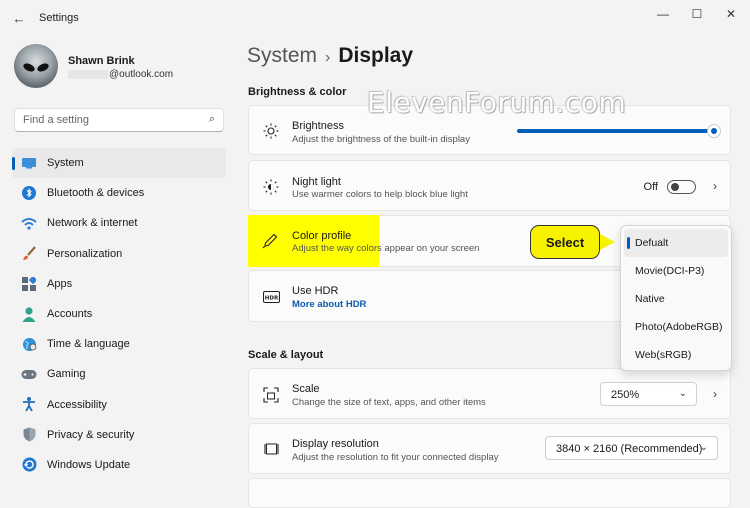  Describe the element at coordinates (714, 131) in the screenshot. I see `brightness-slider-thumb` at that location.